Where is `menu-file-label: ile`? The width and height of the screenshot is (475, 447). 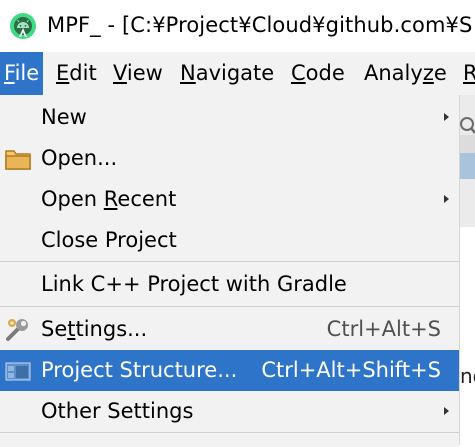 menu-file-label: ile is located at coordinates (27, 73).